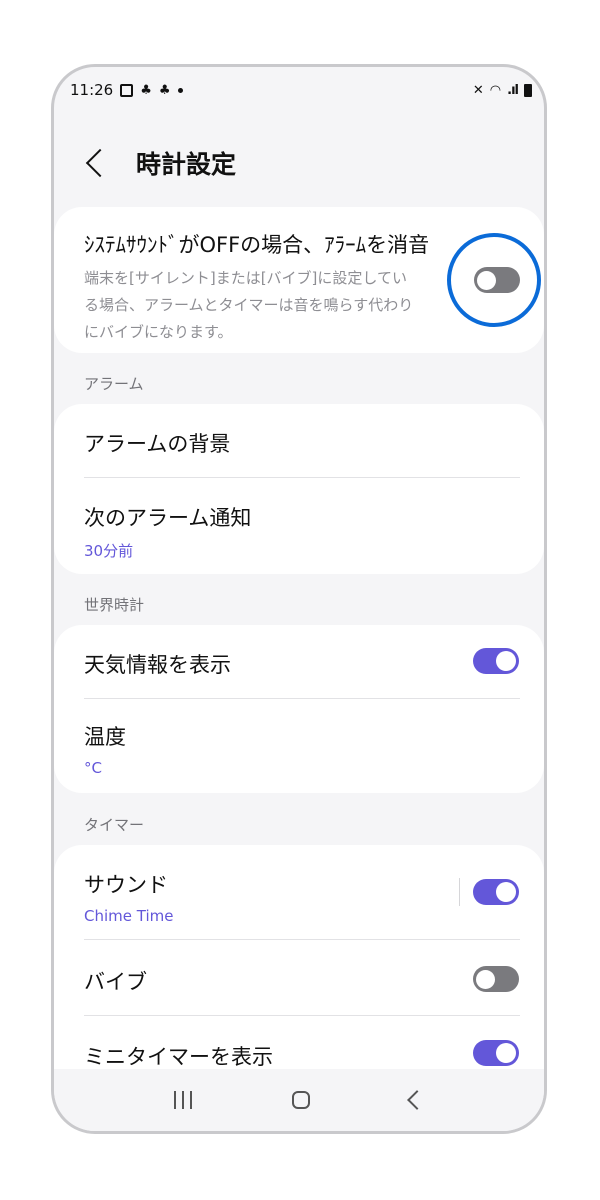 The image size is (600, 1200). What do you see at coordinates (496, 979) in the screenshot?
I see `timer-vibrate-toggle` at bounding box center [496, 979].